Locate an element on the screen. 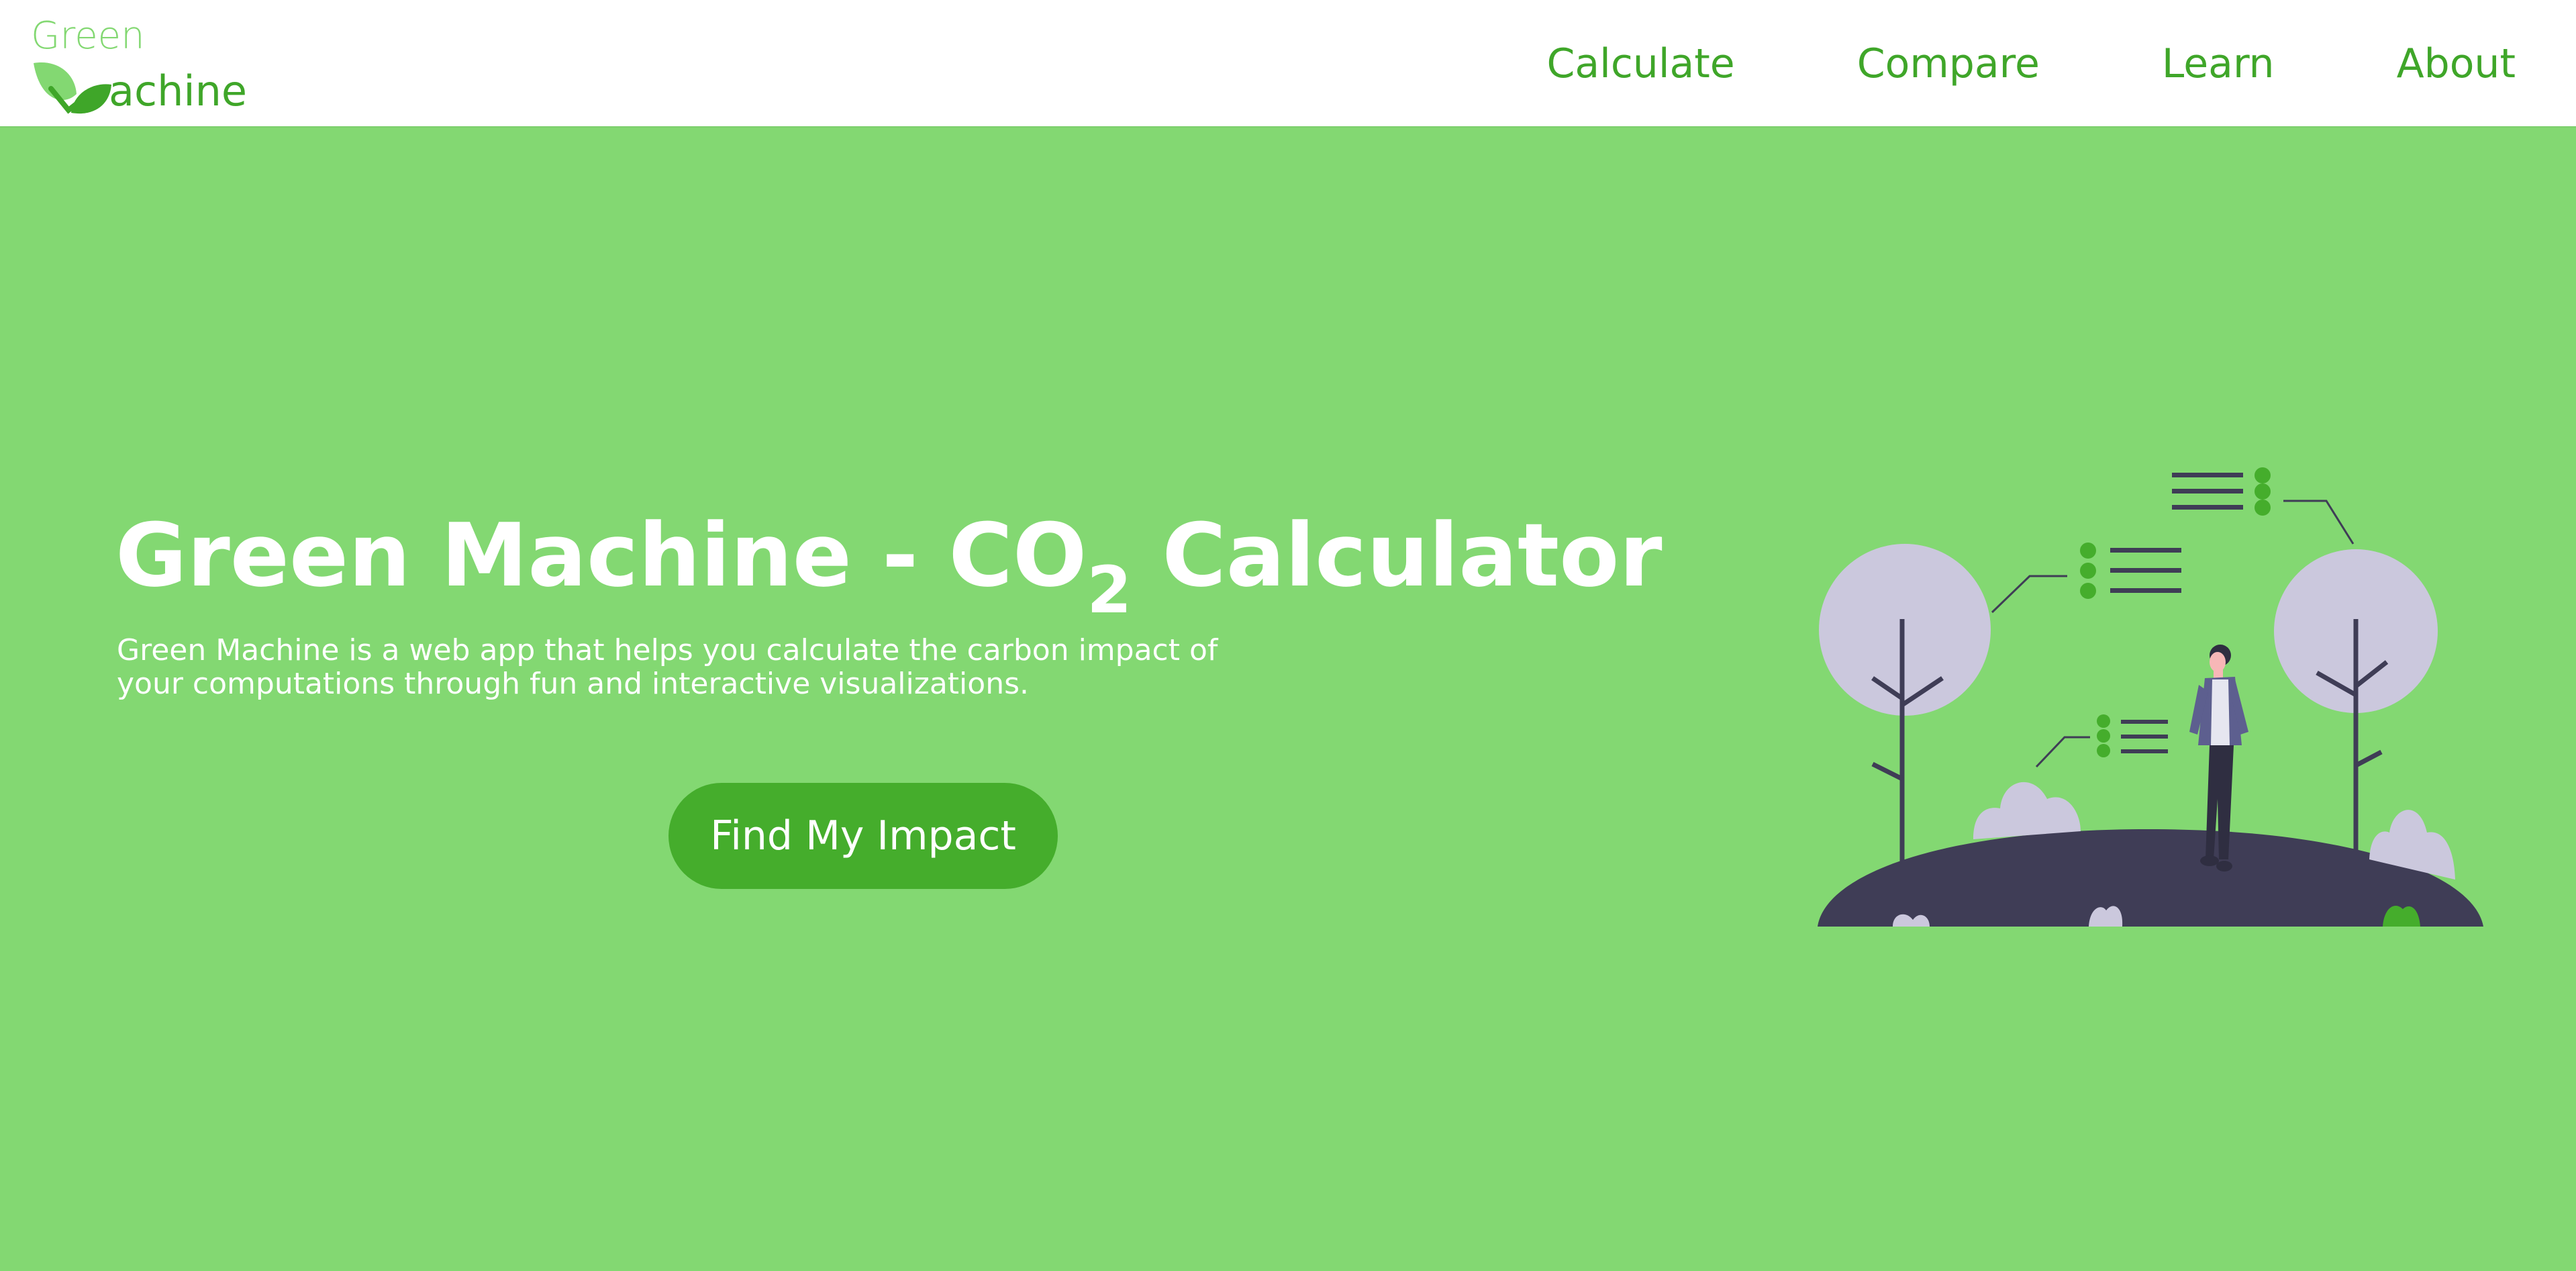  nav-link-learn: Learn is located at coordinates (2218, 64).